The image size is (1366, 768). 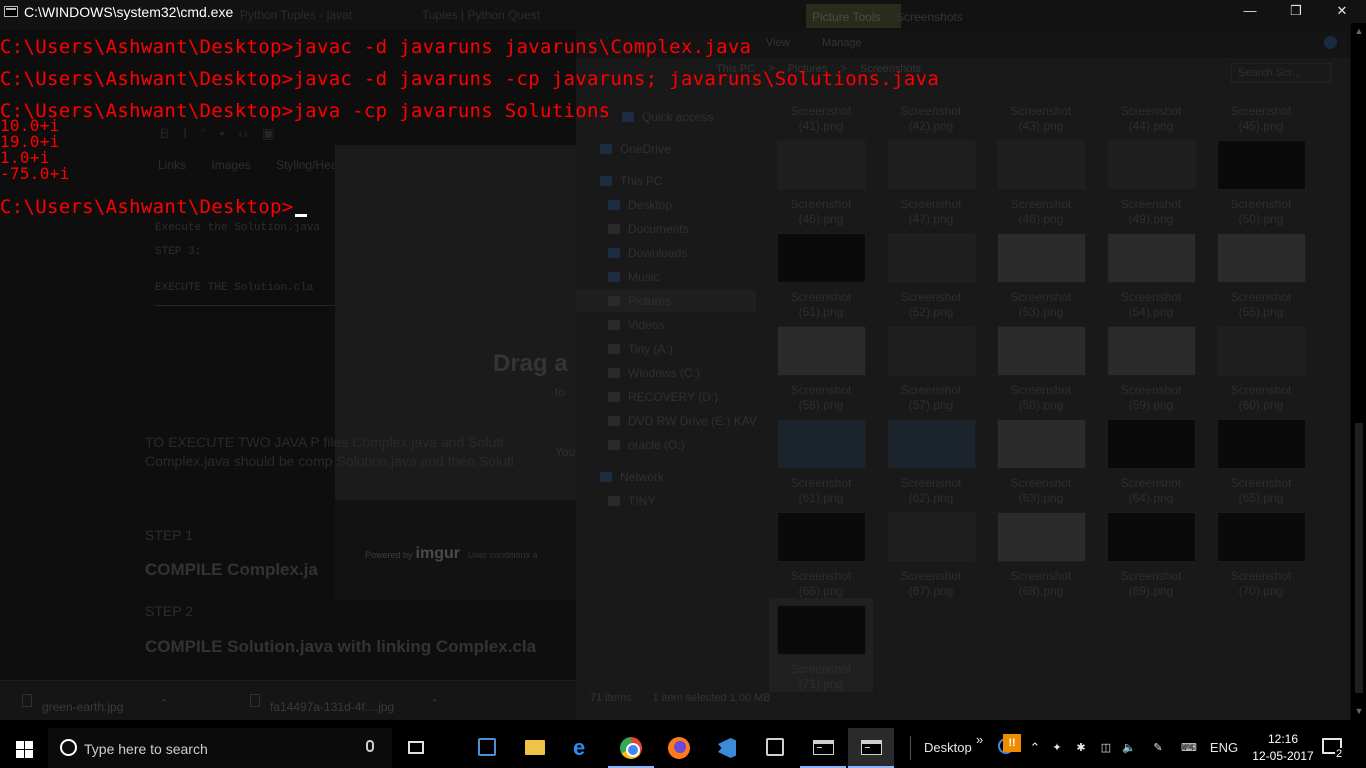 What do you see at coordinates (1035, 748) in the screenshot?
I see `show-hidden-icons-icon: ⌃` at bounding box center [1035, 748].